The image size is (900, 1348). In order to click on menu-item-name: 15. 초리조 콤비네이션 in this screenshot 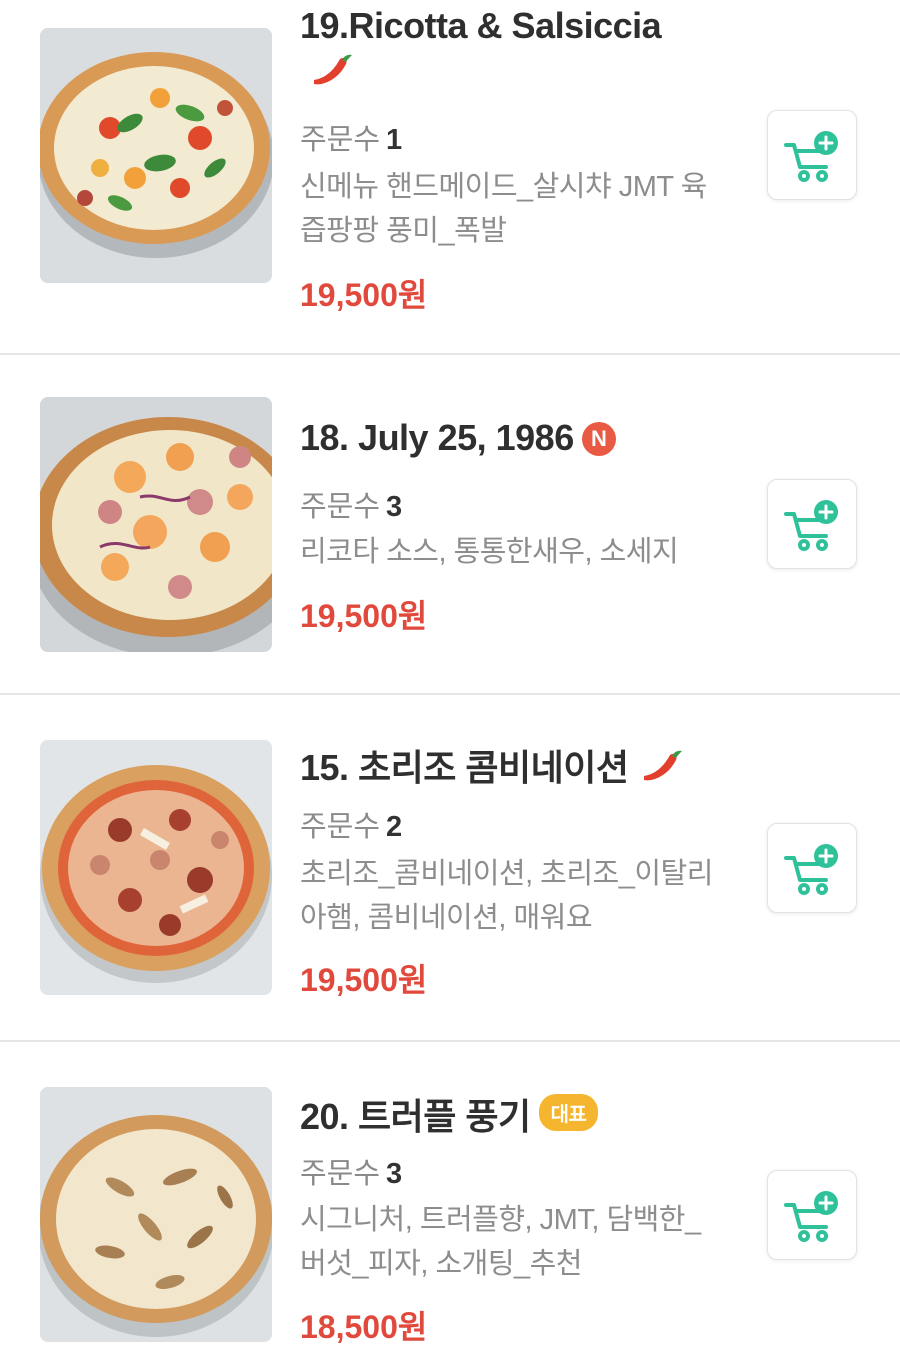, I will do `click(493, 767)`.